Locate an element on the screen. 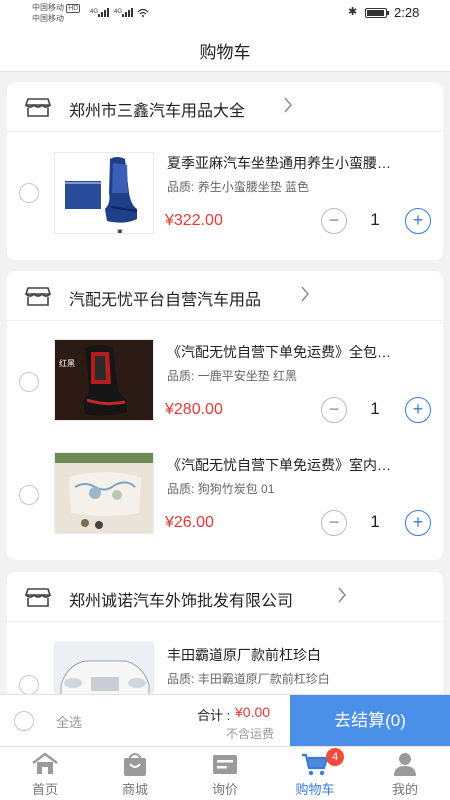  select-all-checkbox is located at coordinates (24, 721).